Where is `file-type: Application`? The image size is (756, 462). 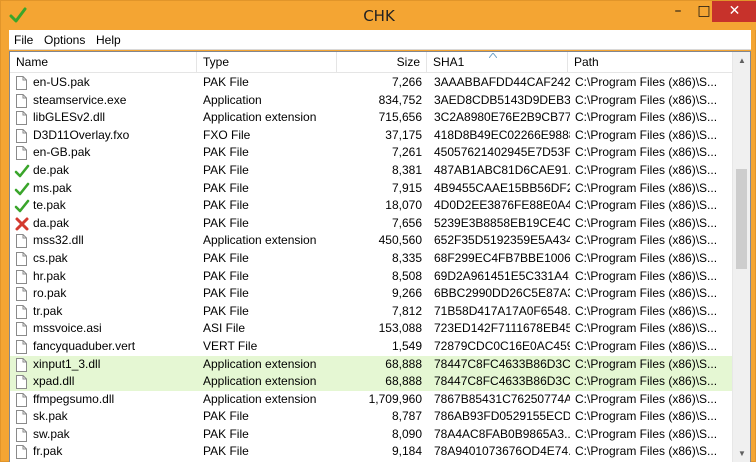 file-type: Application is located at coordinates (232, 99).